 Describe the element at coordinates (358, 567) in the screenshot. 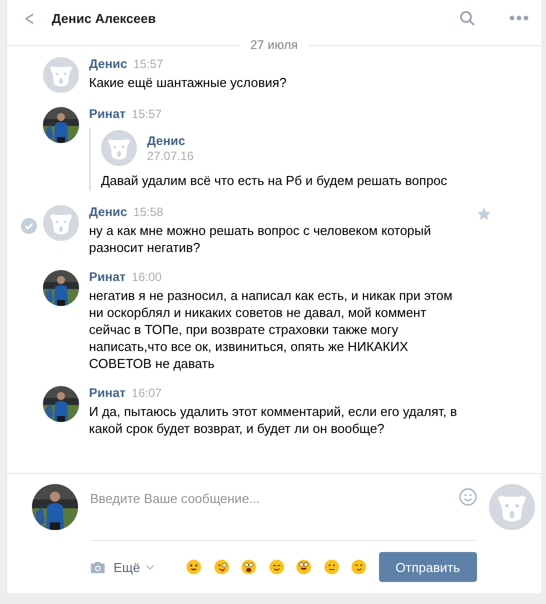

I see `winking-face-icon` at that location.